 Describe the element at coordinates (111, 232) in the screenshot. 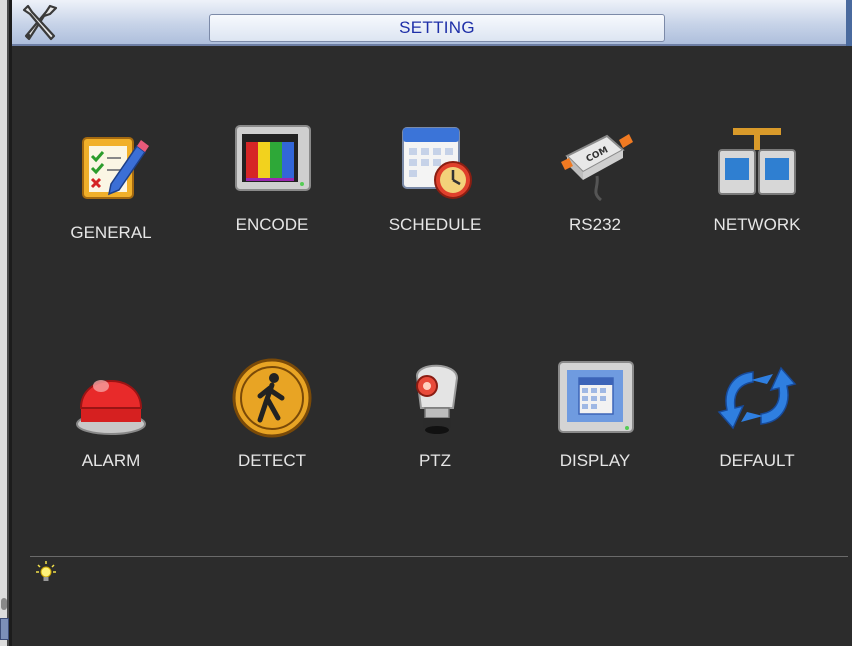

I see `menu-item-label: GENERAL` at that location.